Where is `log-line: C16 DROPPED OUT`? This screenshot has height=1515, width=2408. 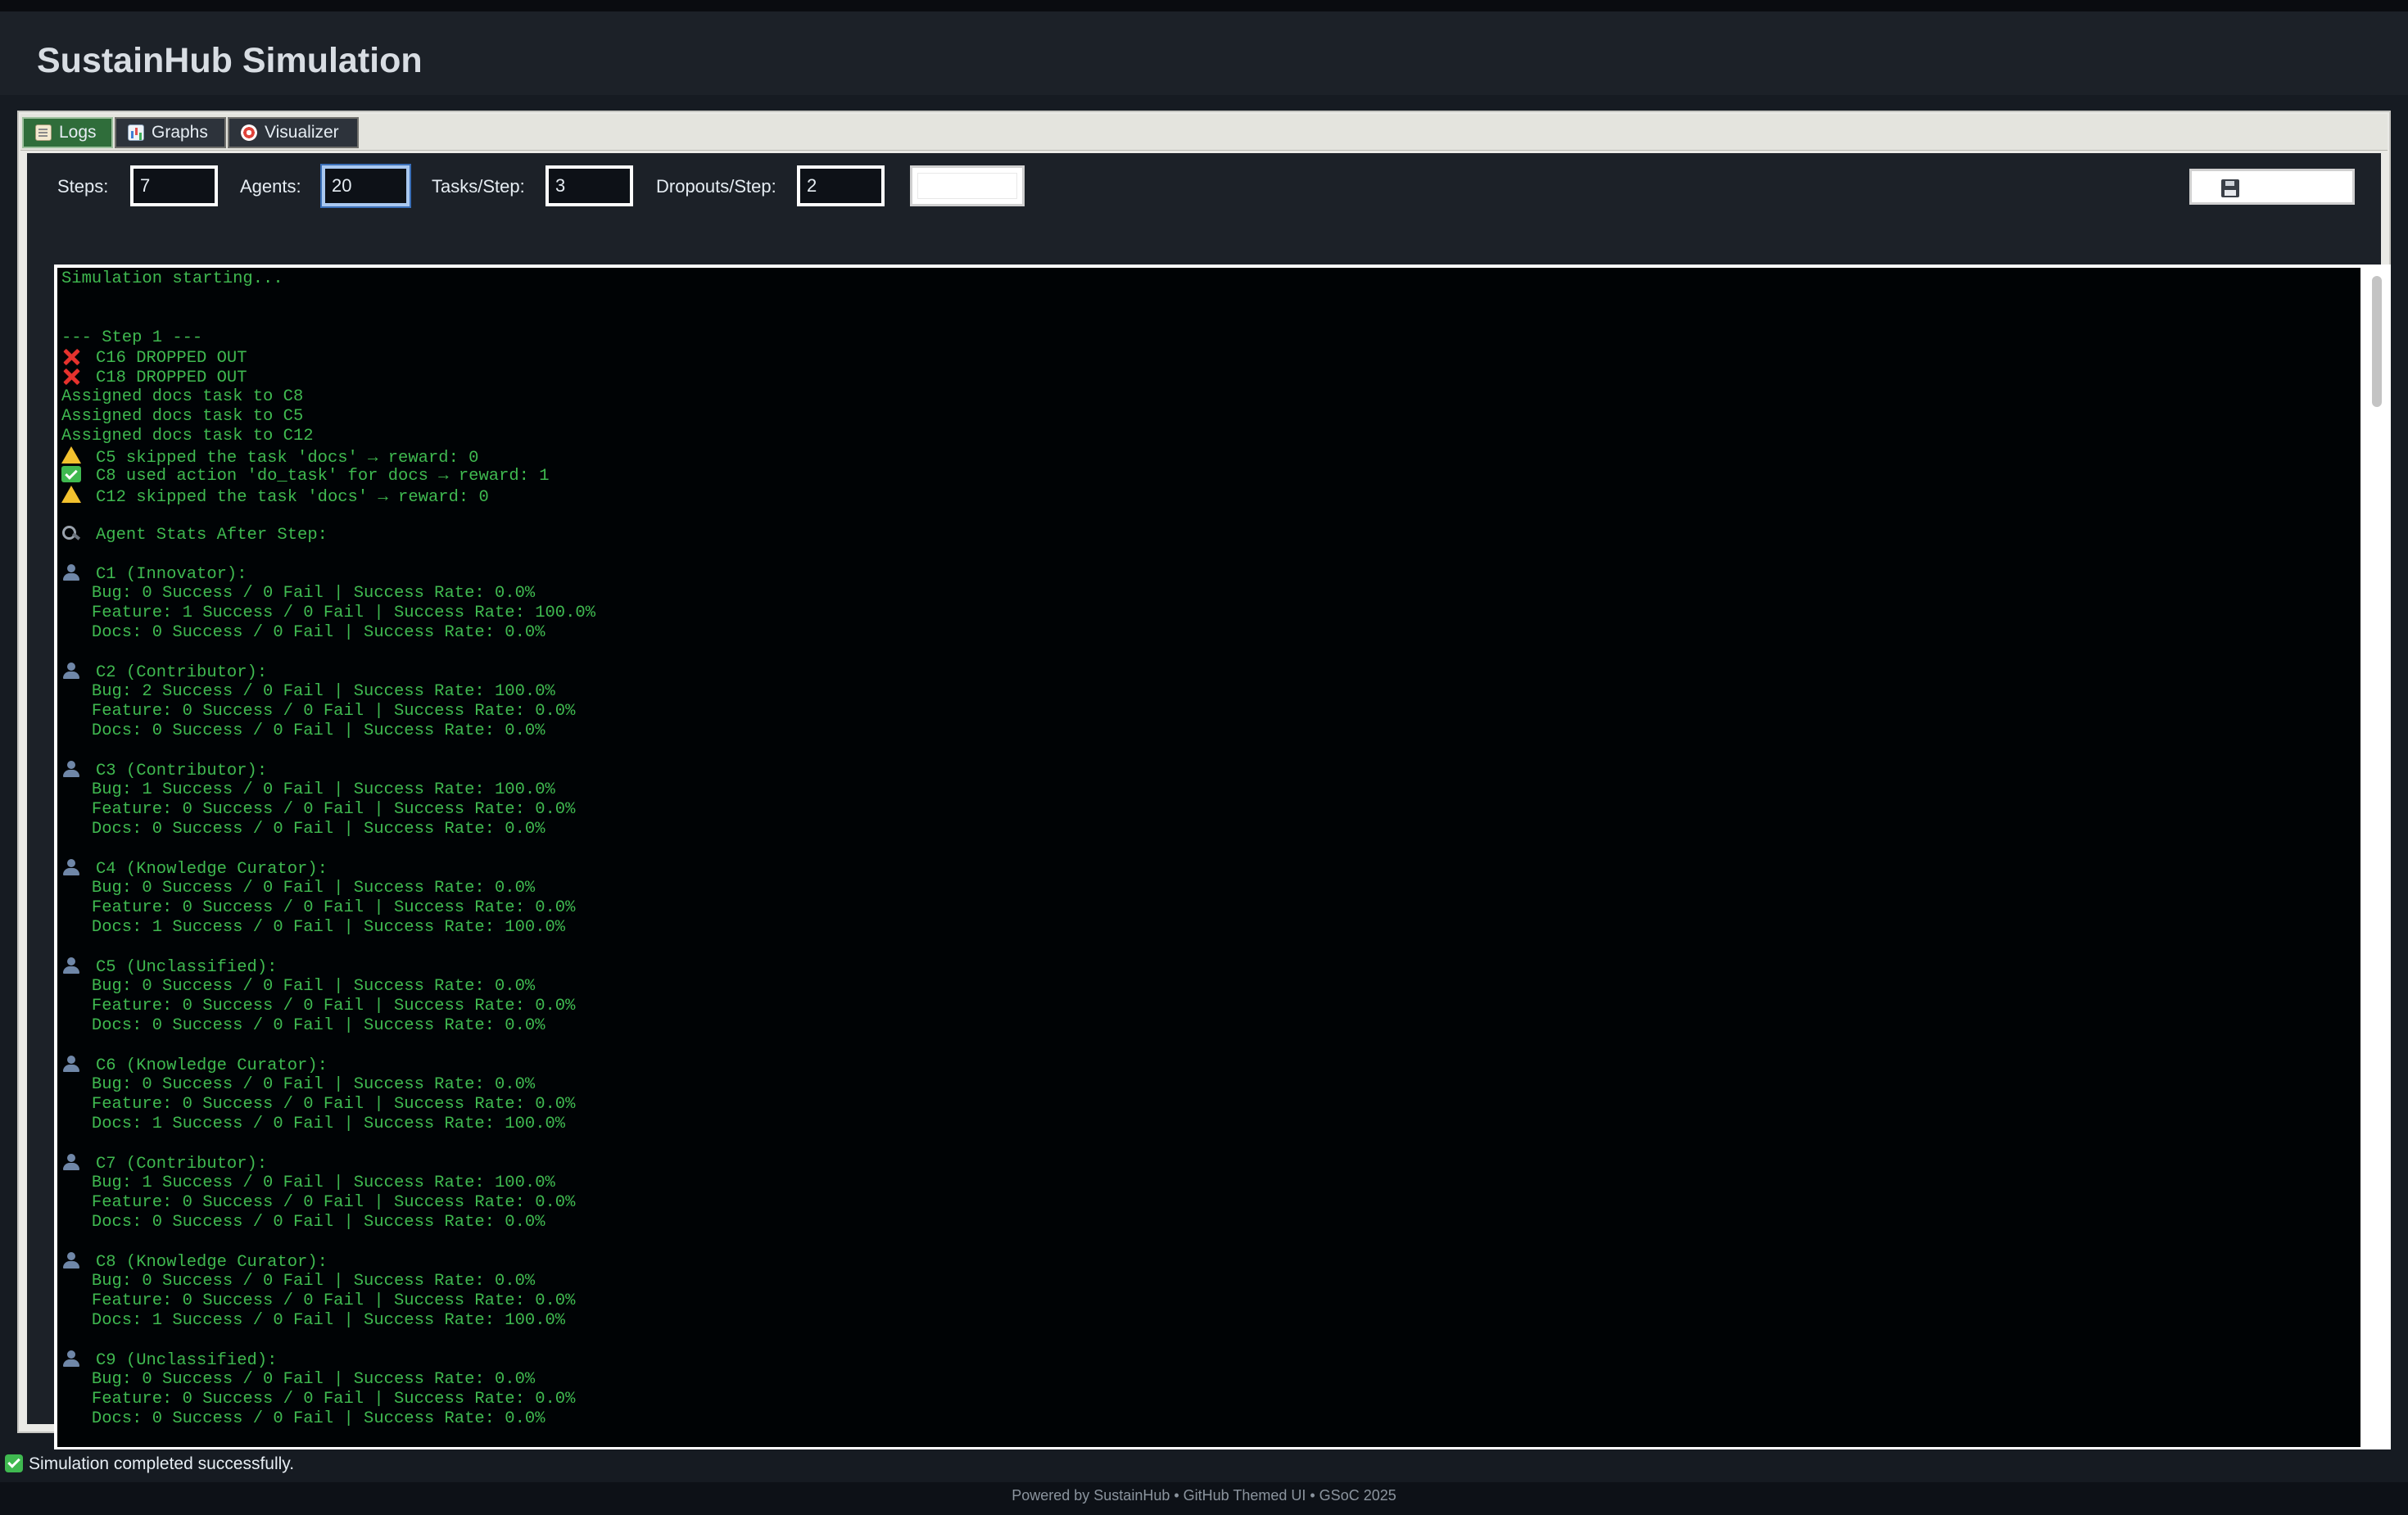
log-line: C16 DROPPED OUT is located at coordinates (1210, 358).